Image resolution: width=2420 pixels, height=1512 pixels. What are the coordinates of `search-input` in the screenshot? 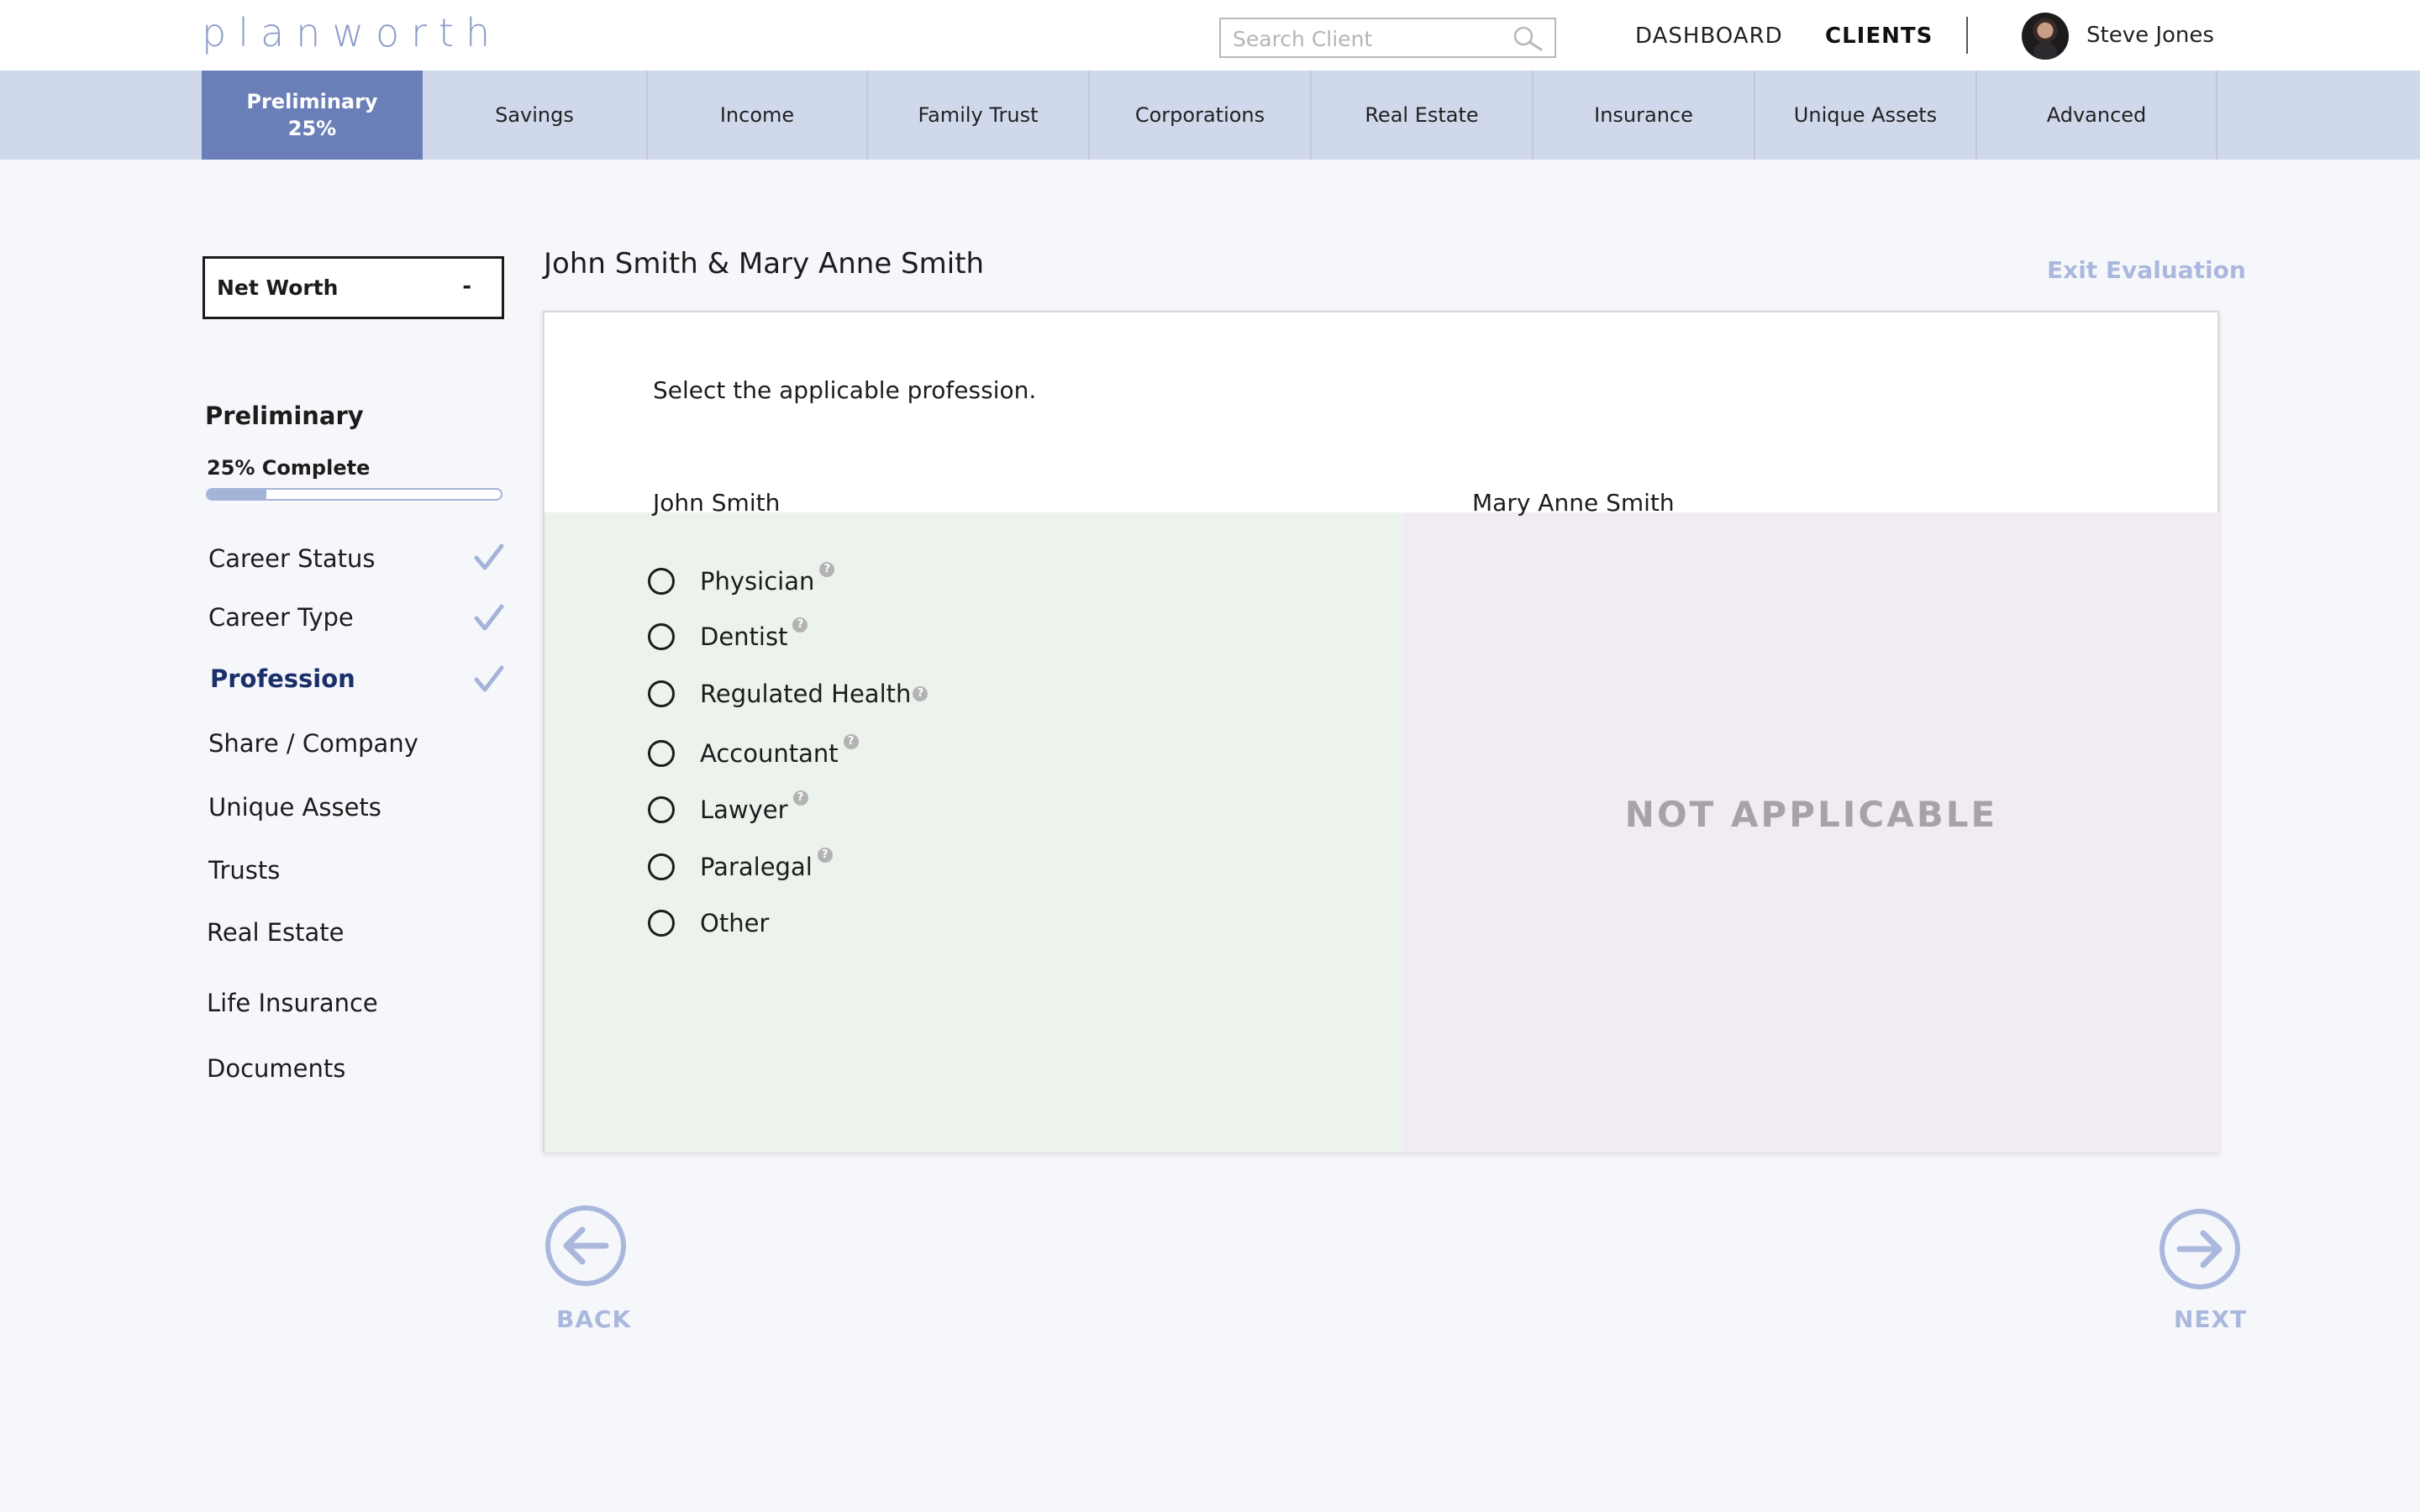 It's located at (1367, 38).